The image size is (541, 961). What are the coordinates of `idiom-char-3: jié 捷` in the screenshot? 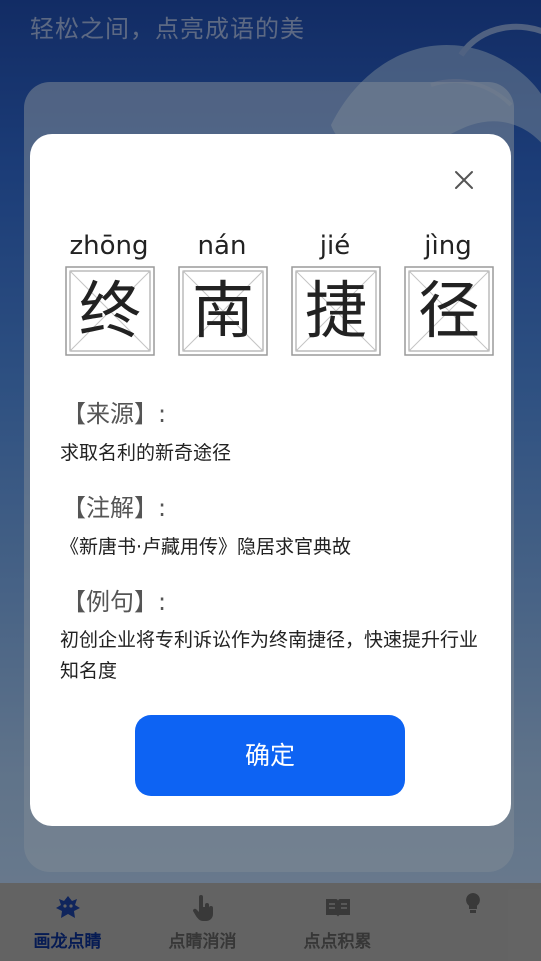 It's located at (336, 291).